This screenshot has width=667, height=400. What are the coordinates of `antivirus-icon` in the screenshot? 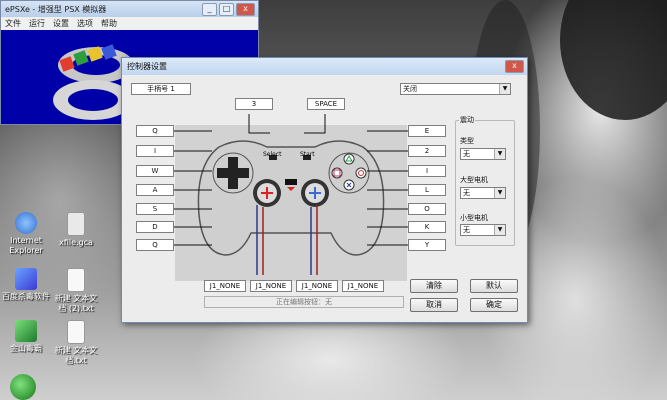 It's located at (26, 279).